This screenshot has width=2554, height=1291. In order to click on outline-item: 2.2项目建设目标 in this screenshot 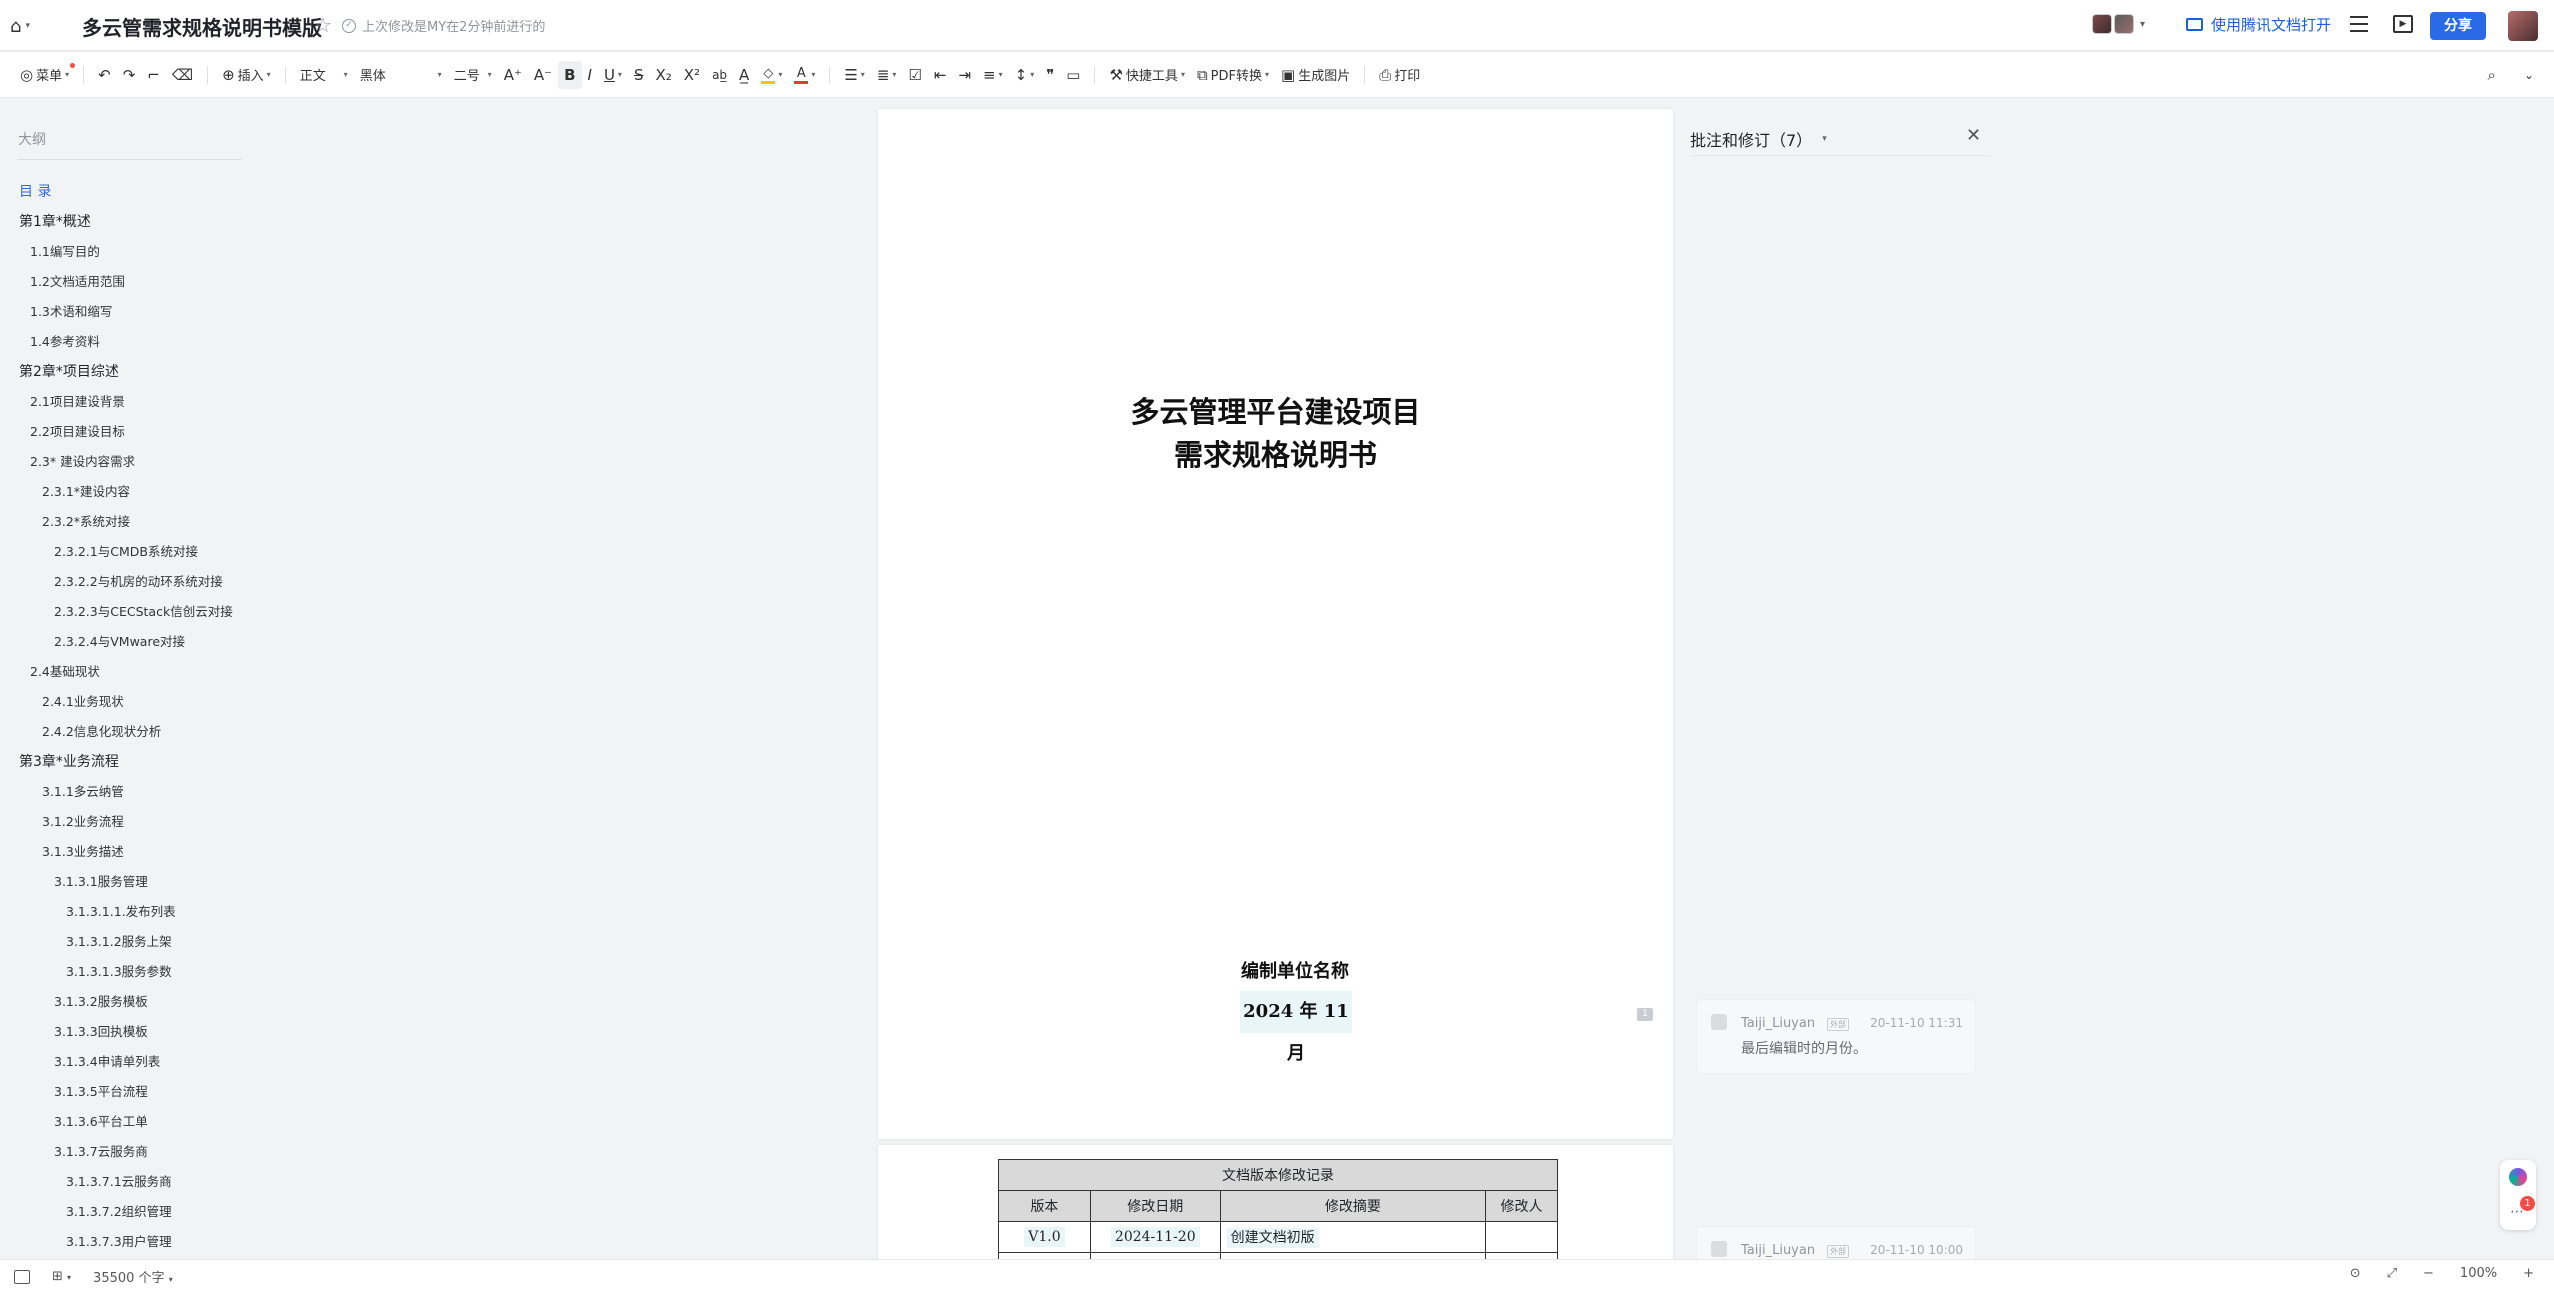, I will do `click(125, 432)`.